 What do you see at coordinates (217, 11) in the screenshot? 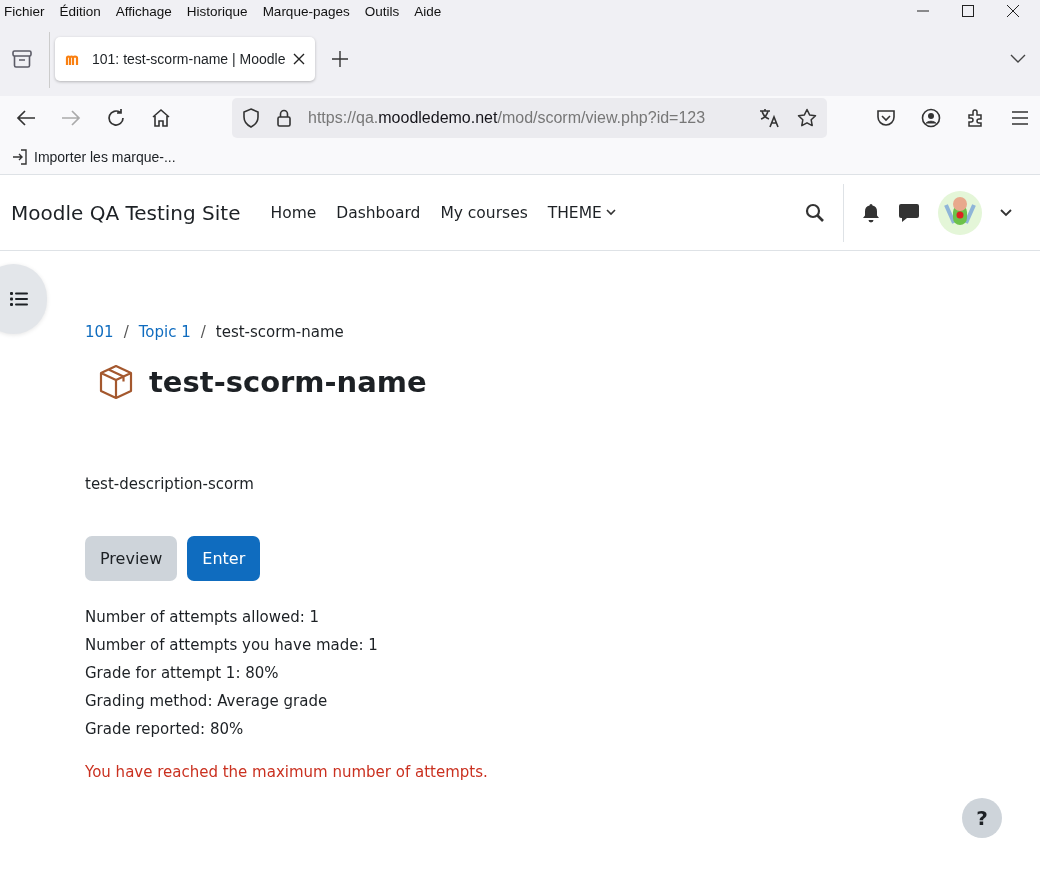
I see `menu-item: Historique` at bounding box center [217, 11].